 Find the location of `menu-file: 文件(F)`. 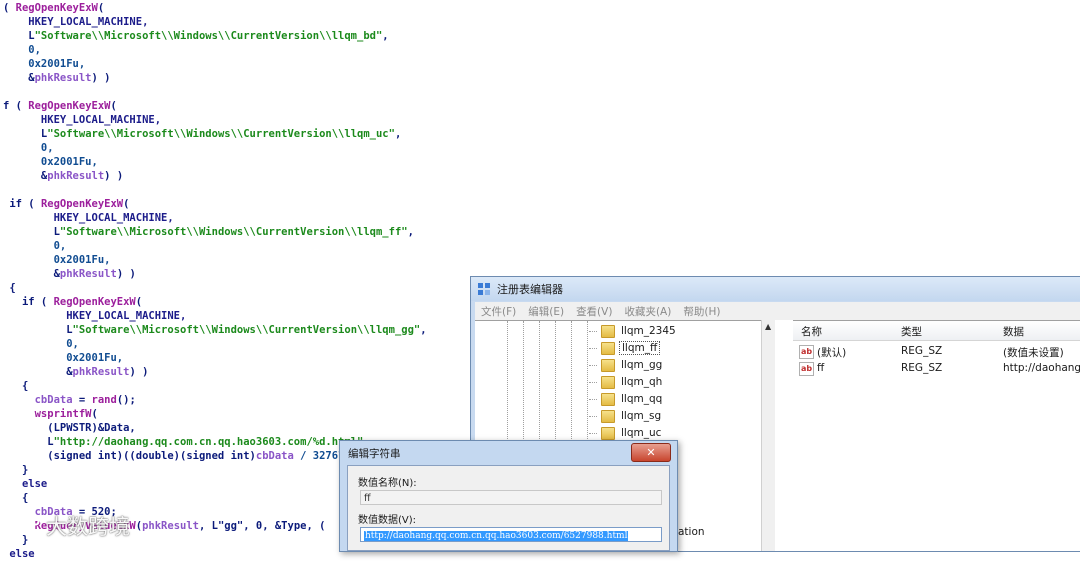

menu-file: 文件(F) is located at coordinates (498, 311).